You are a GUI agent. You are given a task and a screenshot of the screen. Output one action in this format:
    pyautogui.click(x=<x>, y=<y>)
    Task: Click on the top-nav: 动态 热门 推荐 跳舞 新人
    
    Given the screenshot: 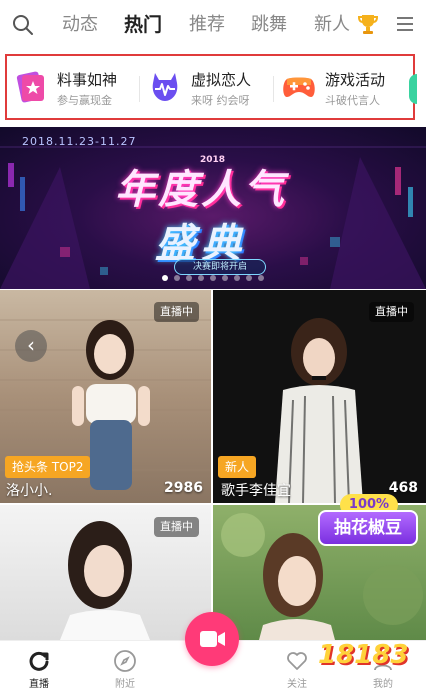 What is the action you would take?
    pyautogui.click(x=213, y=25)
    